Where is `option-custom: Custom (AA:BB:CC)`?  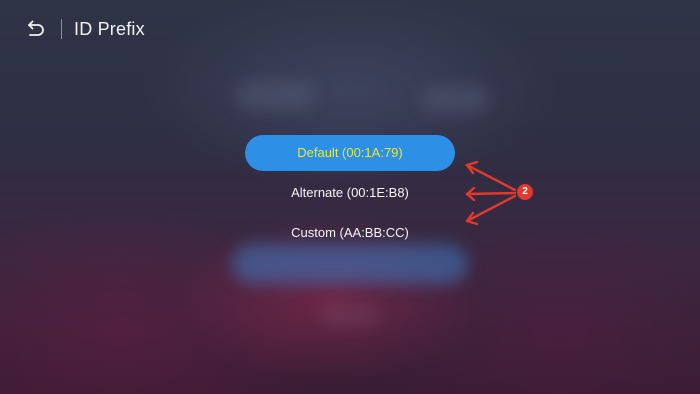
option-custom: Custom (AA:BB:CC) is located at coordinates (350, 233).